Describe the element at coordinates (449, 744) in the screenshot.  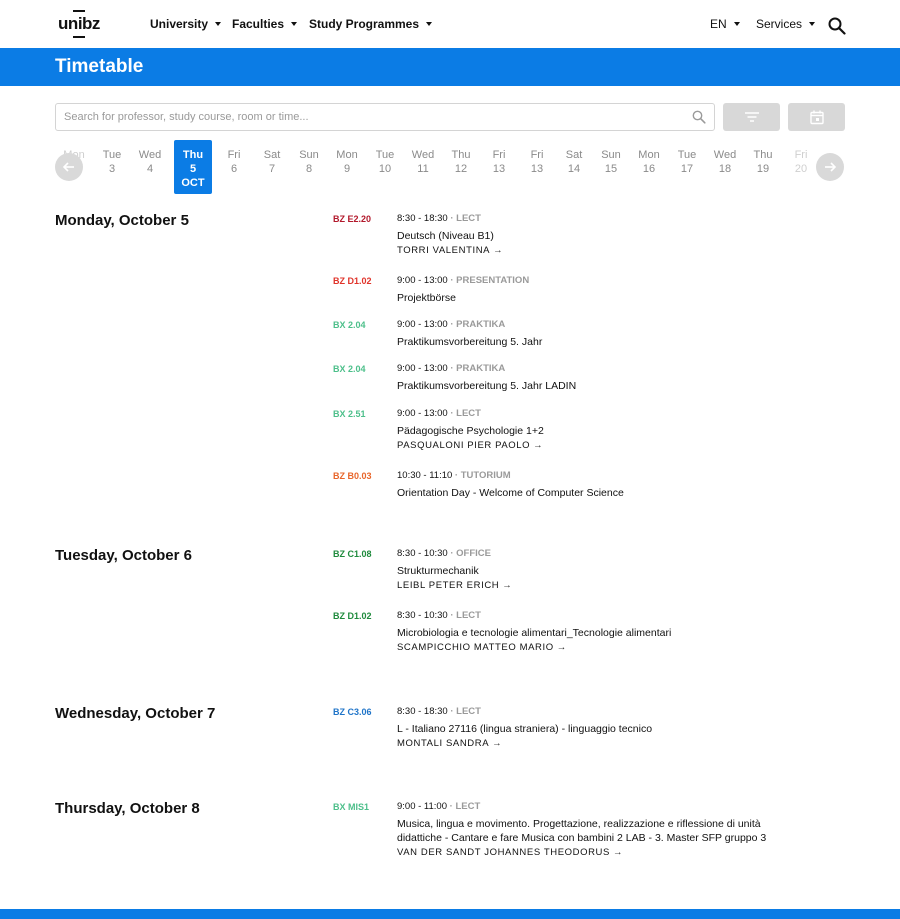
I see `event-professor-link: MONTALI SANDRA →` at that location.